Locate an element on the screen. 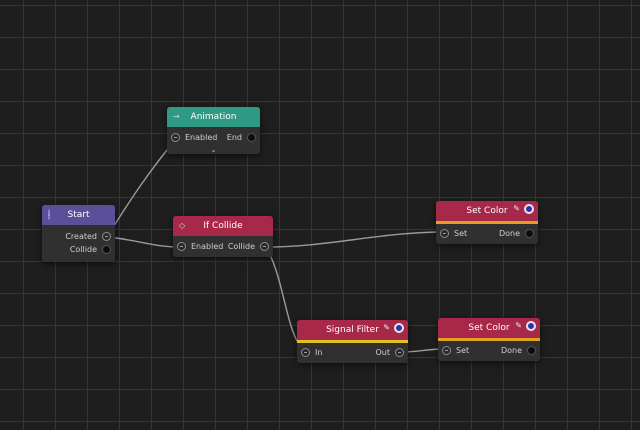  node-start-header: Start is located at coordinates (78, 215).